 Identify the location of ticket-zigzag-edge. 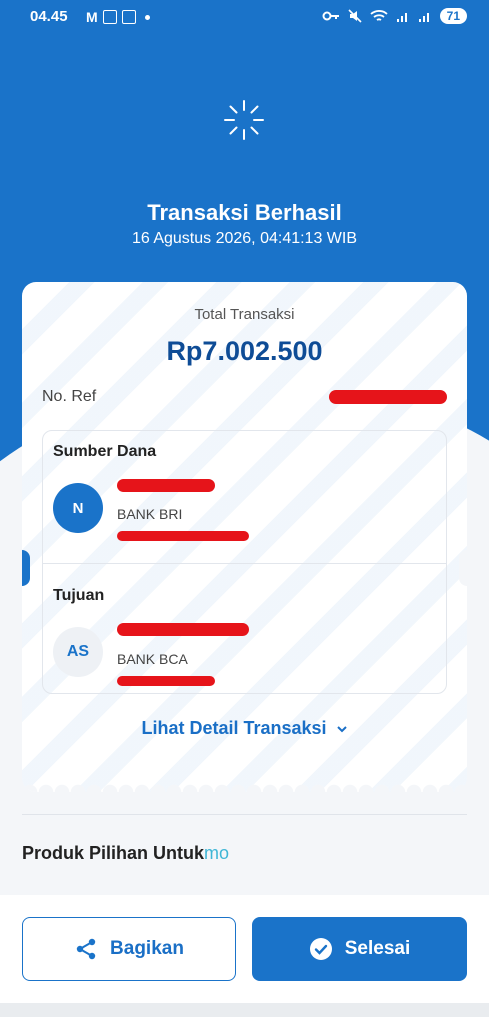
(244, 785).